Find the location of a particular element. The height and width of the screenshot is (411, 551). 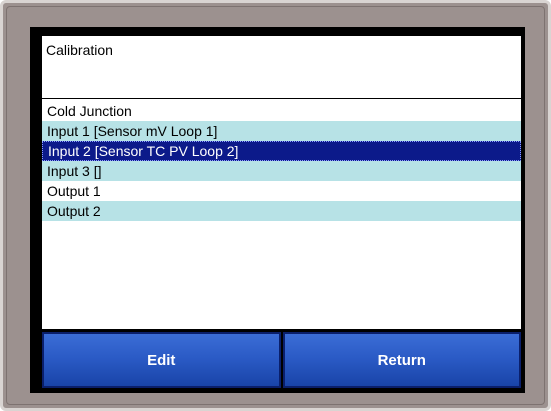

page-title: Calibration is located at coordinates (79, 50).